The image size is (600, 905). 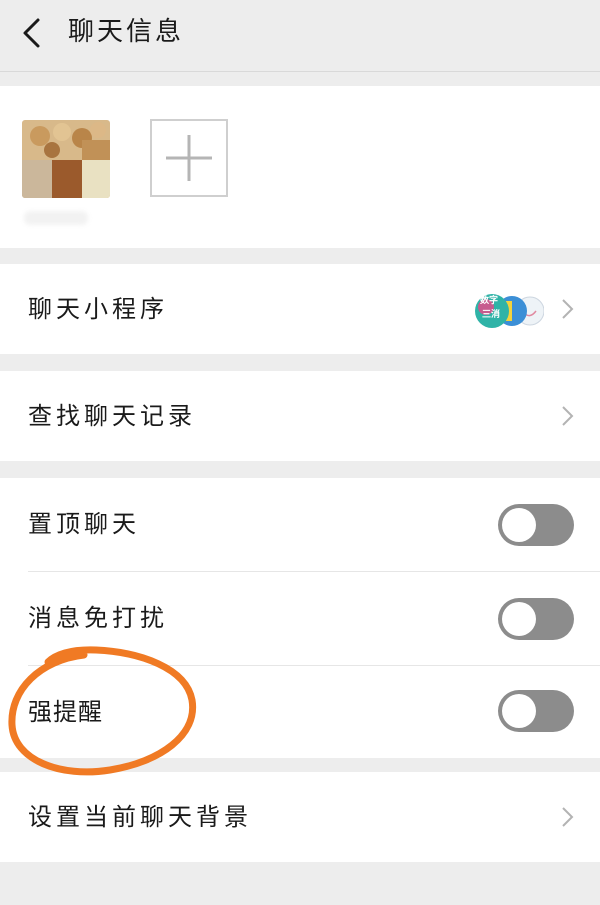 I want to click on search-history-label: 查找聊天记录, so click(x=112, y=416).